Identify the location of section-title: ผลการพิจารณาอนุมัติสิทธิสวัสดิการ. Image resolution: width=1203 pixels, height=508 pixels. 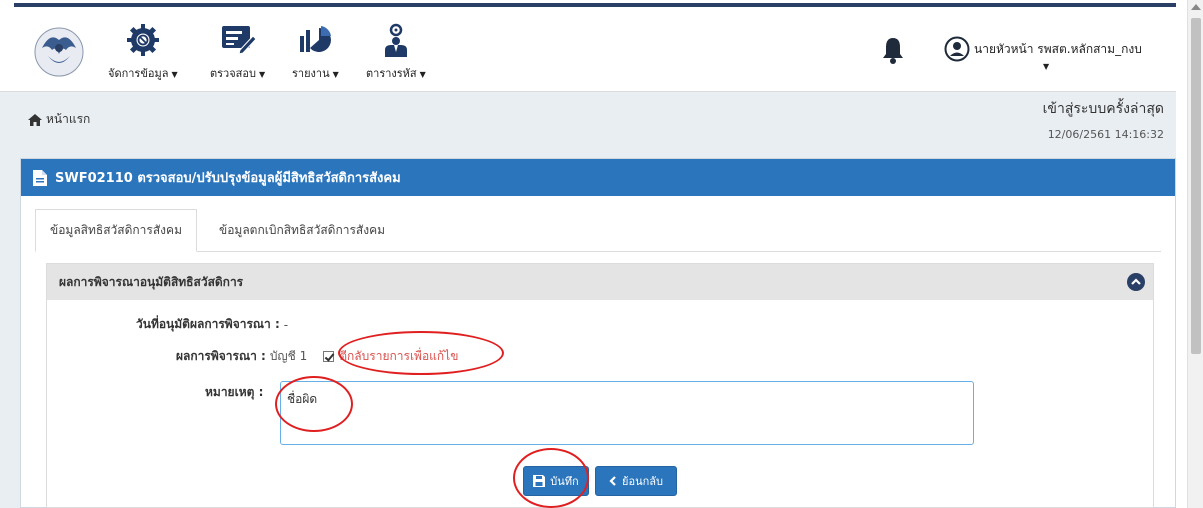
(600, 282).